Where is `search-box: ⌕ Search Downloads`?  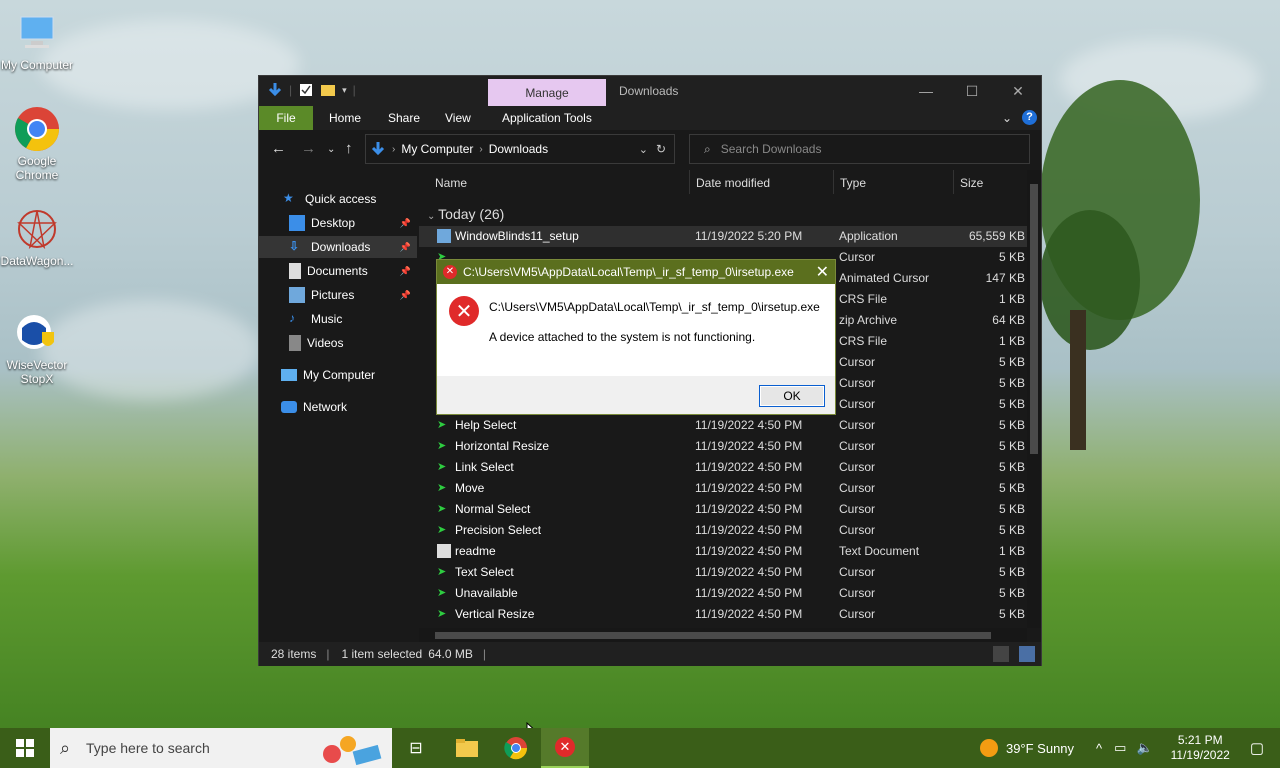 search-box: ⌕ Search Downloads is located at coordinates (859, 149).